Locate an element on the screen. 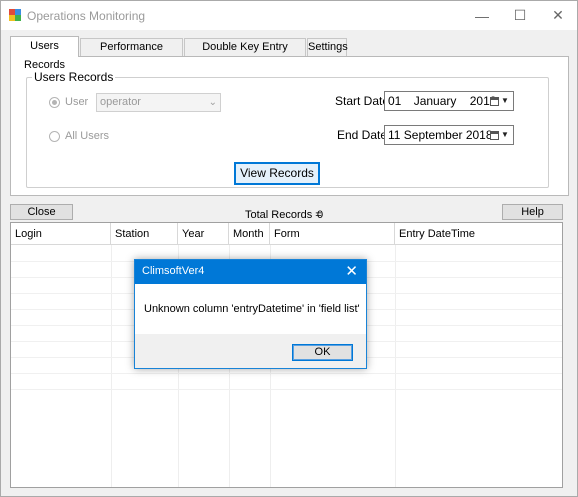  user-select: operator ⌄ is located at coordinates (158, 102).